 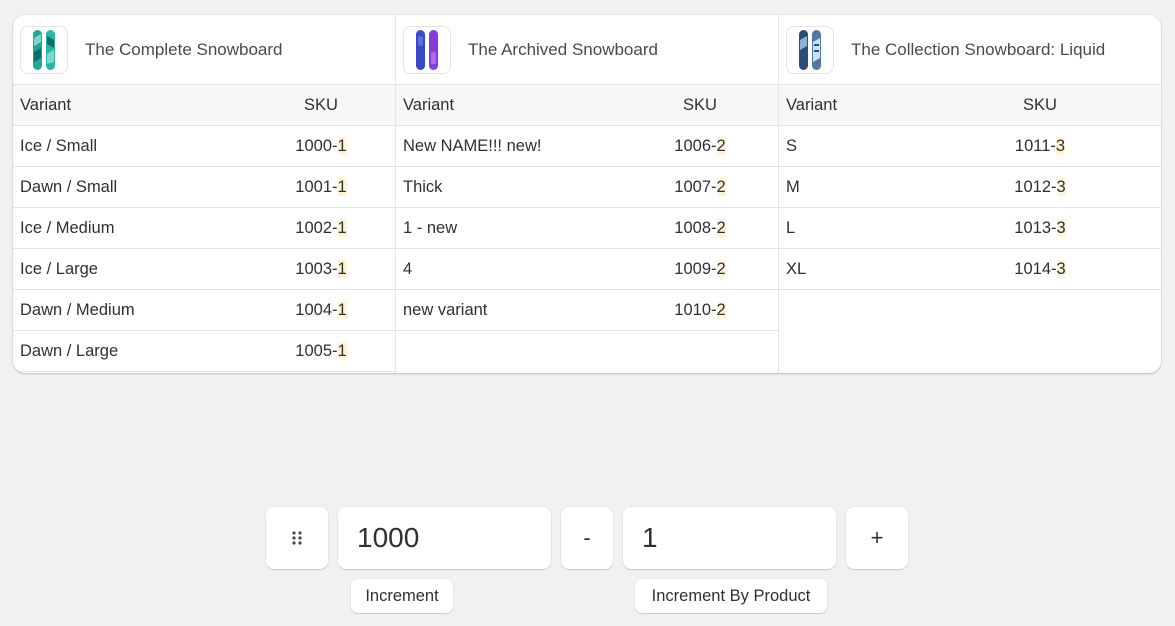 I want to click on sku-cell: 1007-2, so click(x=700, y=187).